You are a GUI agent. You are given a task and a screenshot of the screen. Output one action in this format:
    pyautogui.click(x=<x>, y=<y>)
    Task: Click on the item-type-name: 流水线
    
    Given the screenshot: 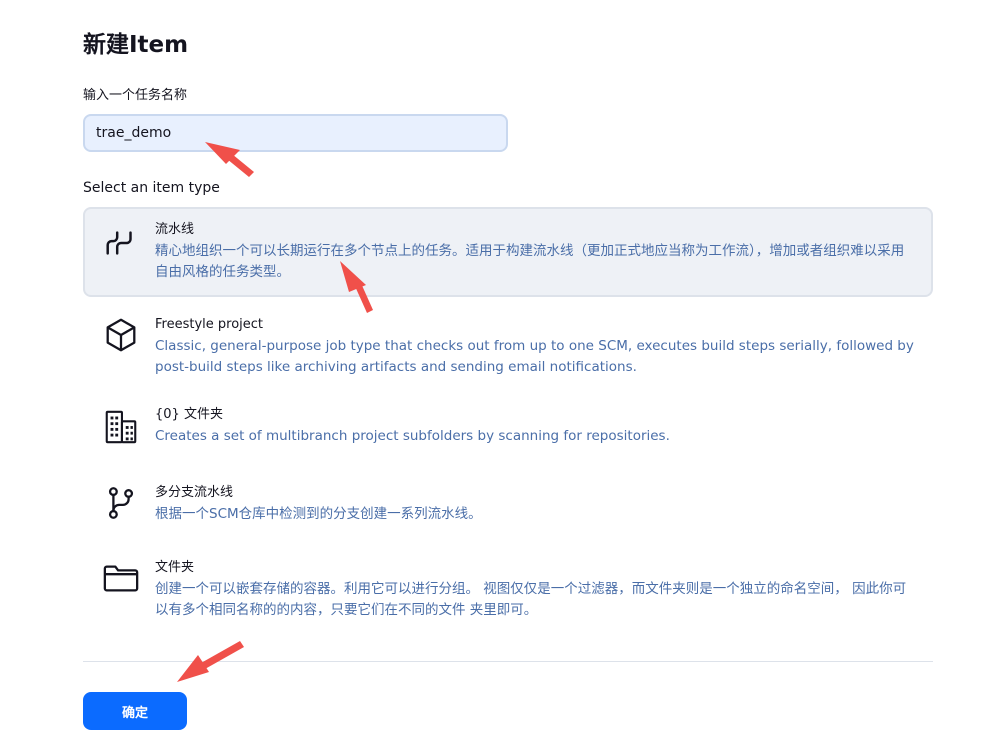 What is the action you would take?
    pyautogui.click(x=175, y=229)
    